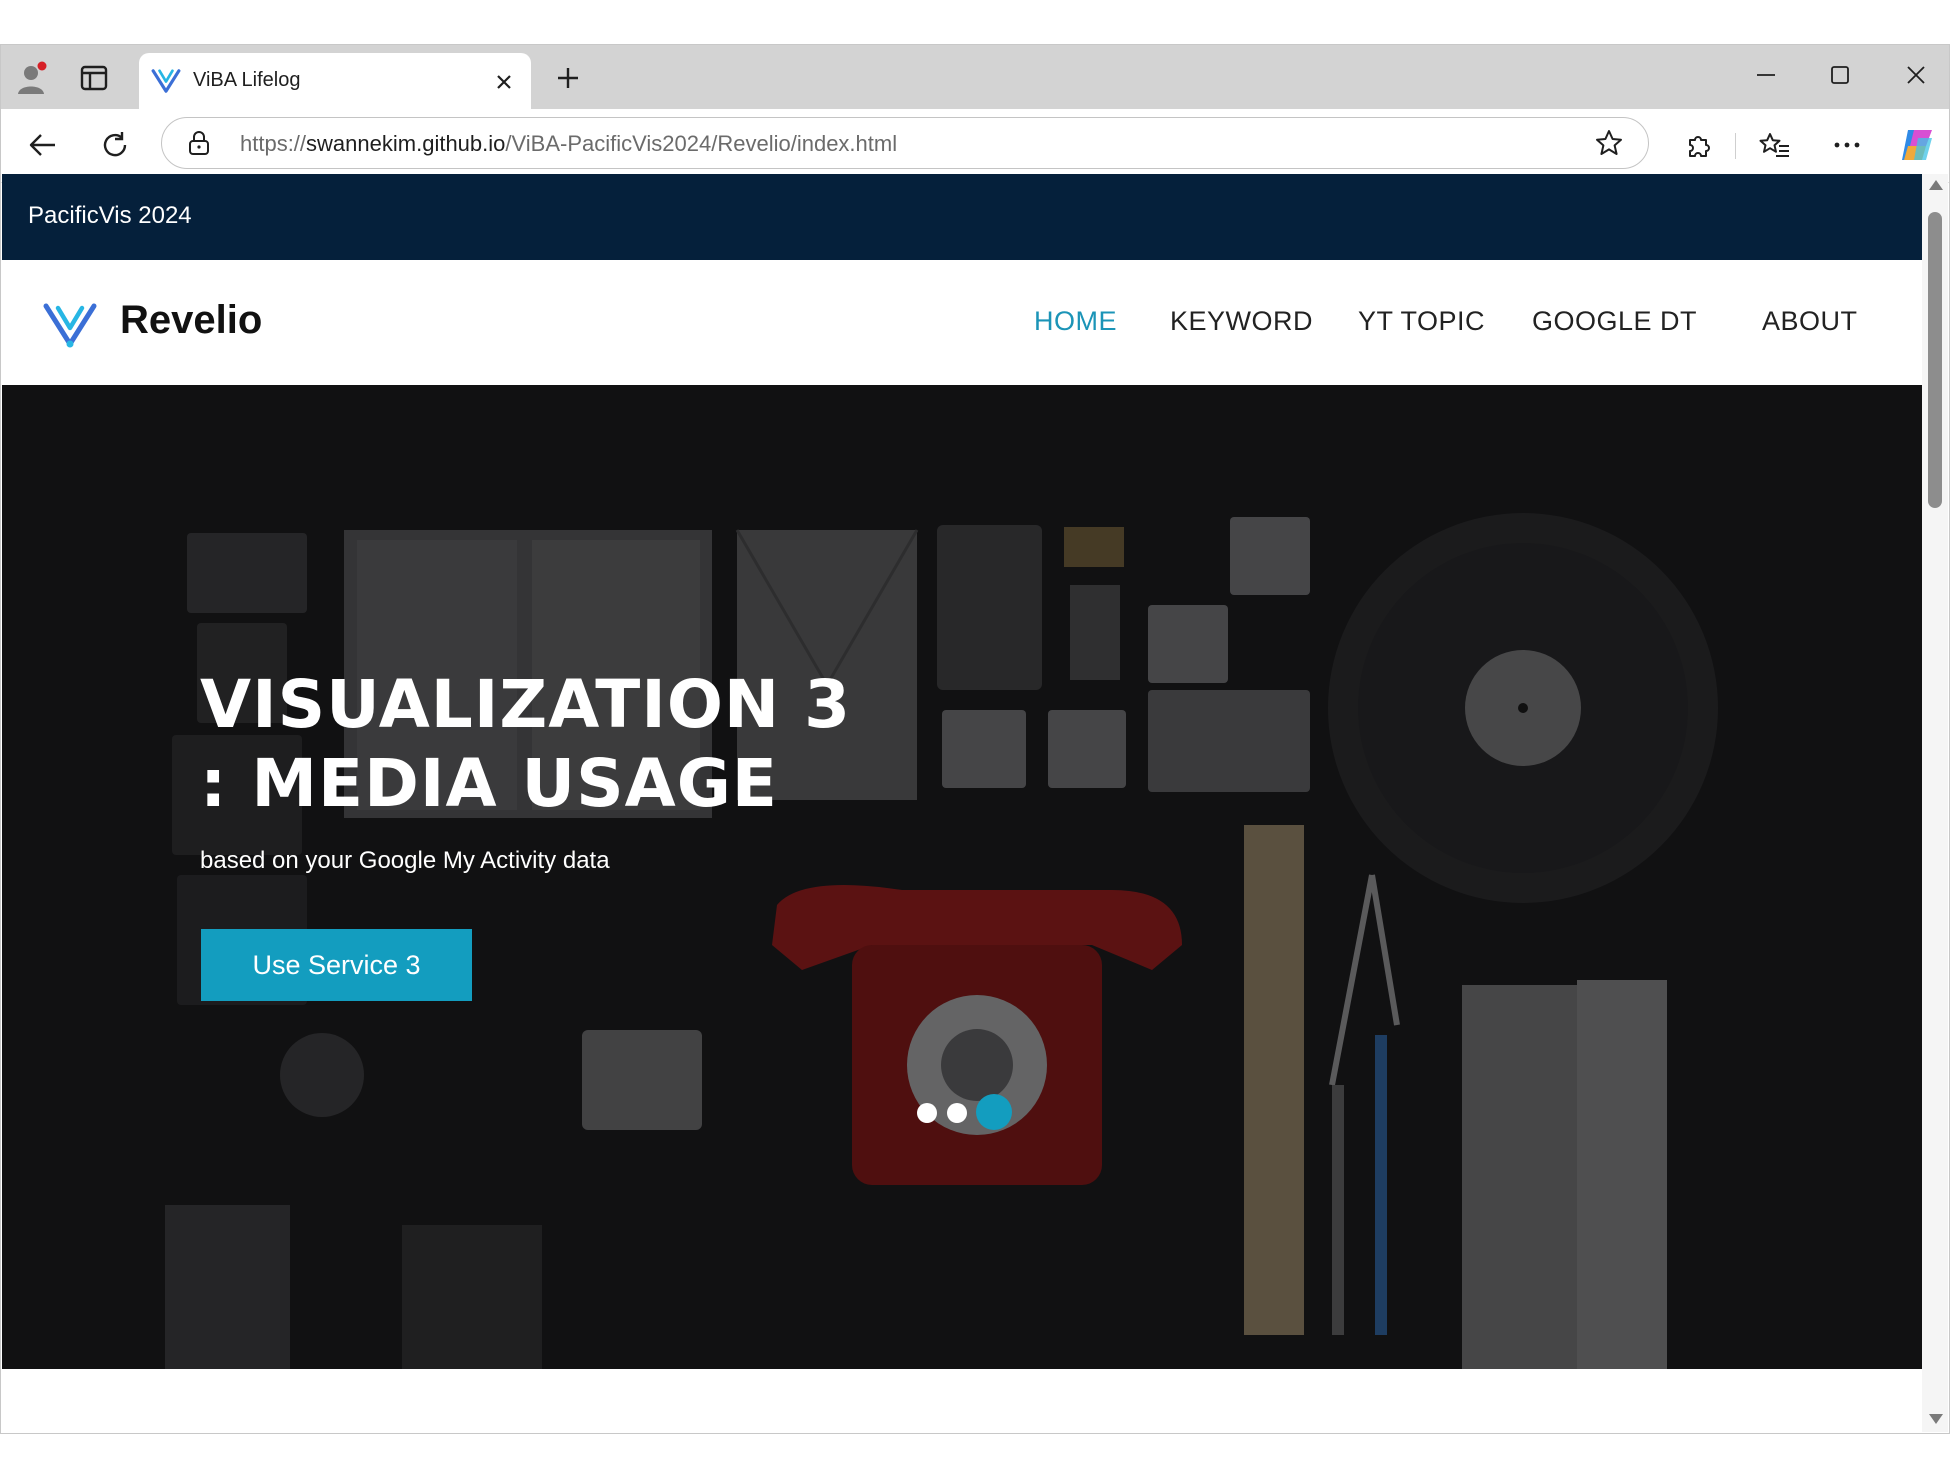 The image size is (1950, 1477). I want to click on tab-actions-icon, so click(94, 78).